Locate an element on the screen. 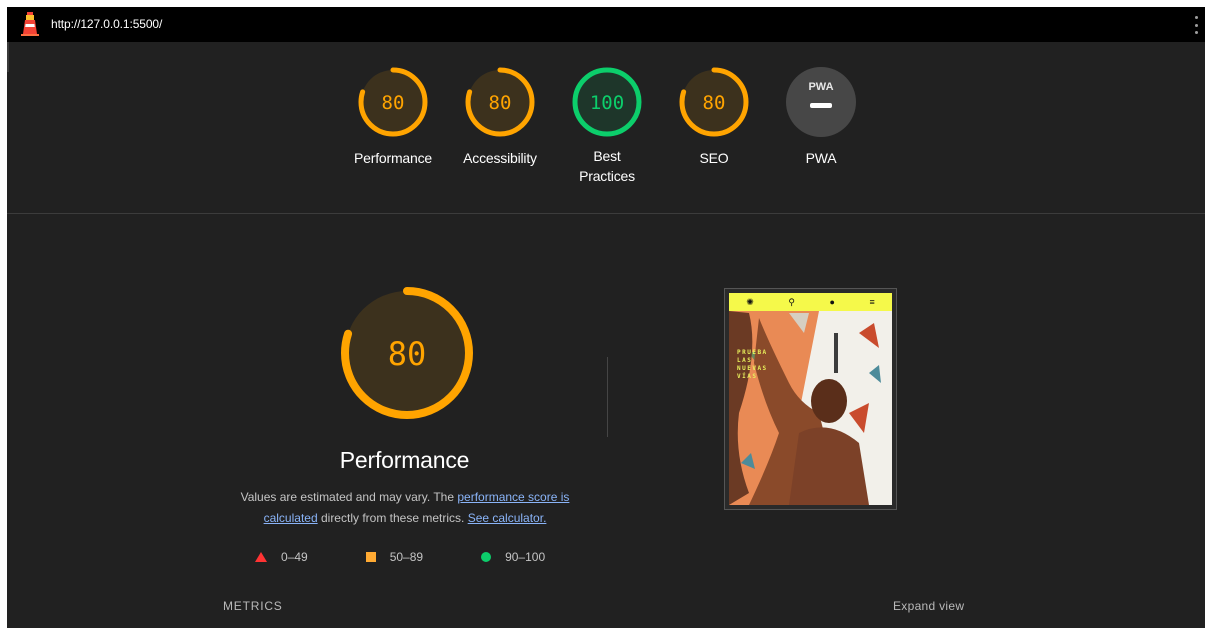 Image resolution: width=1205 pixels, height=628 pixels. overlay-line: VÍAS is located at coordinates (747, 376).